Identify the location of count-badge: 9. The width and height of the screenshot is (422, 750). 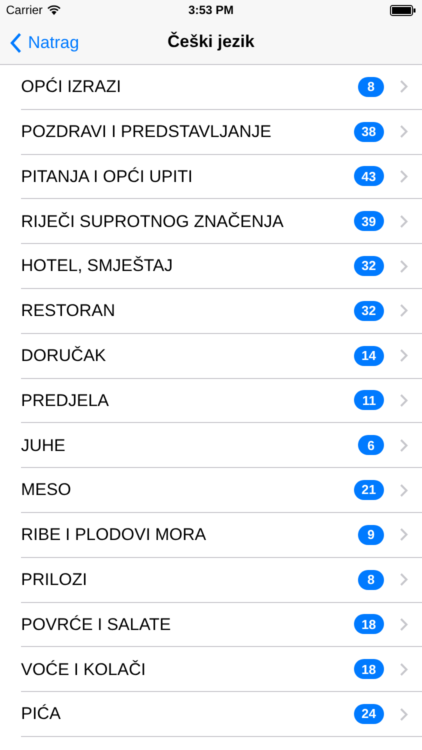
(371, 534).